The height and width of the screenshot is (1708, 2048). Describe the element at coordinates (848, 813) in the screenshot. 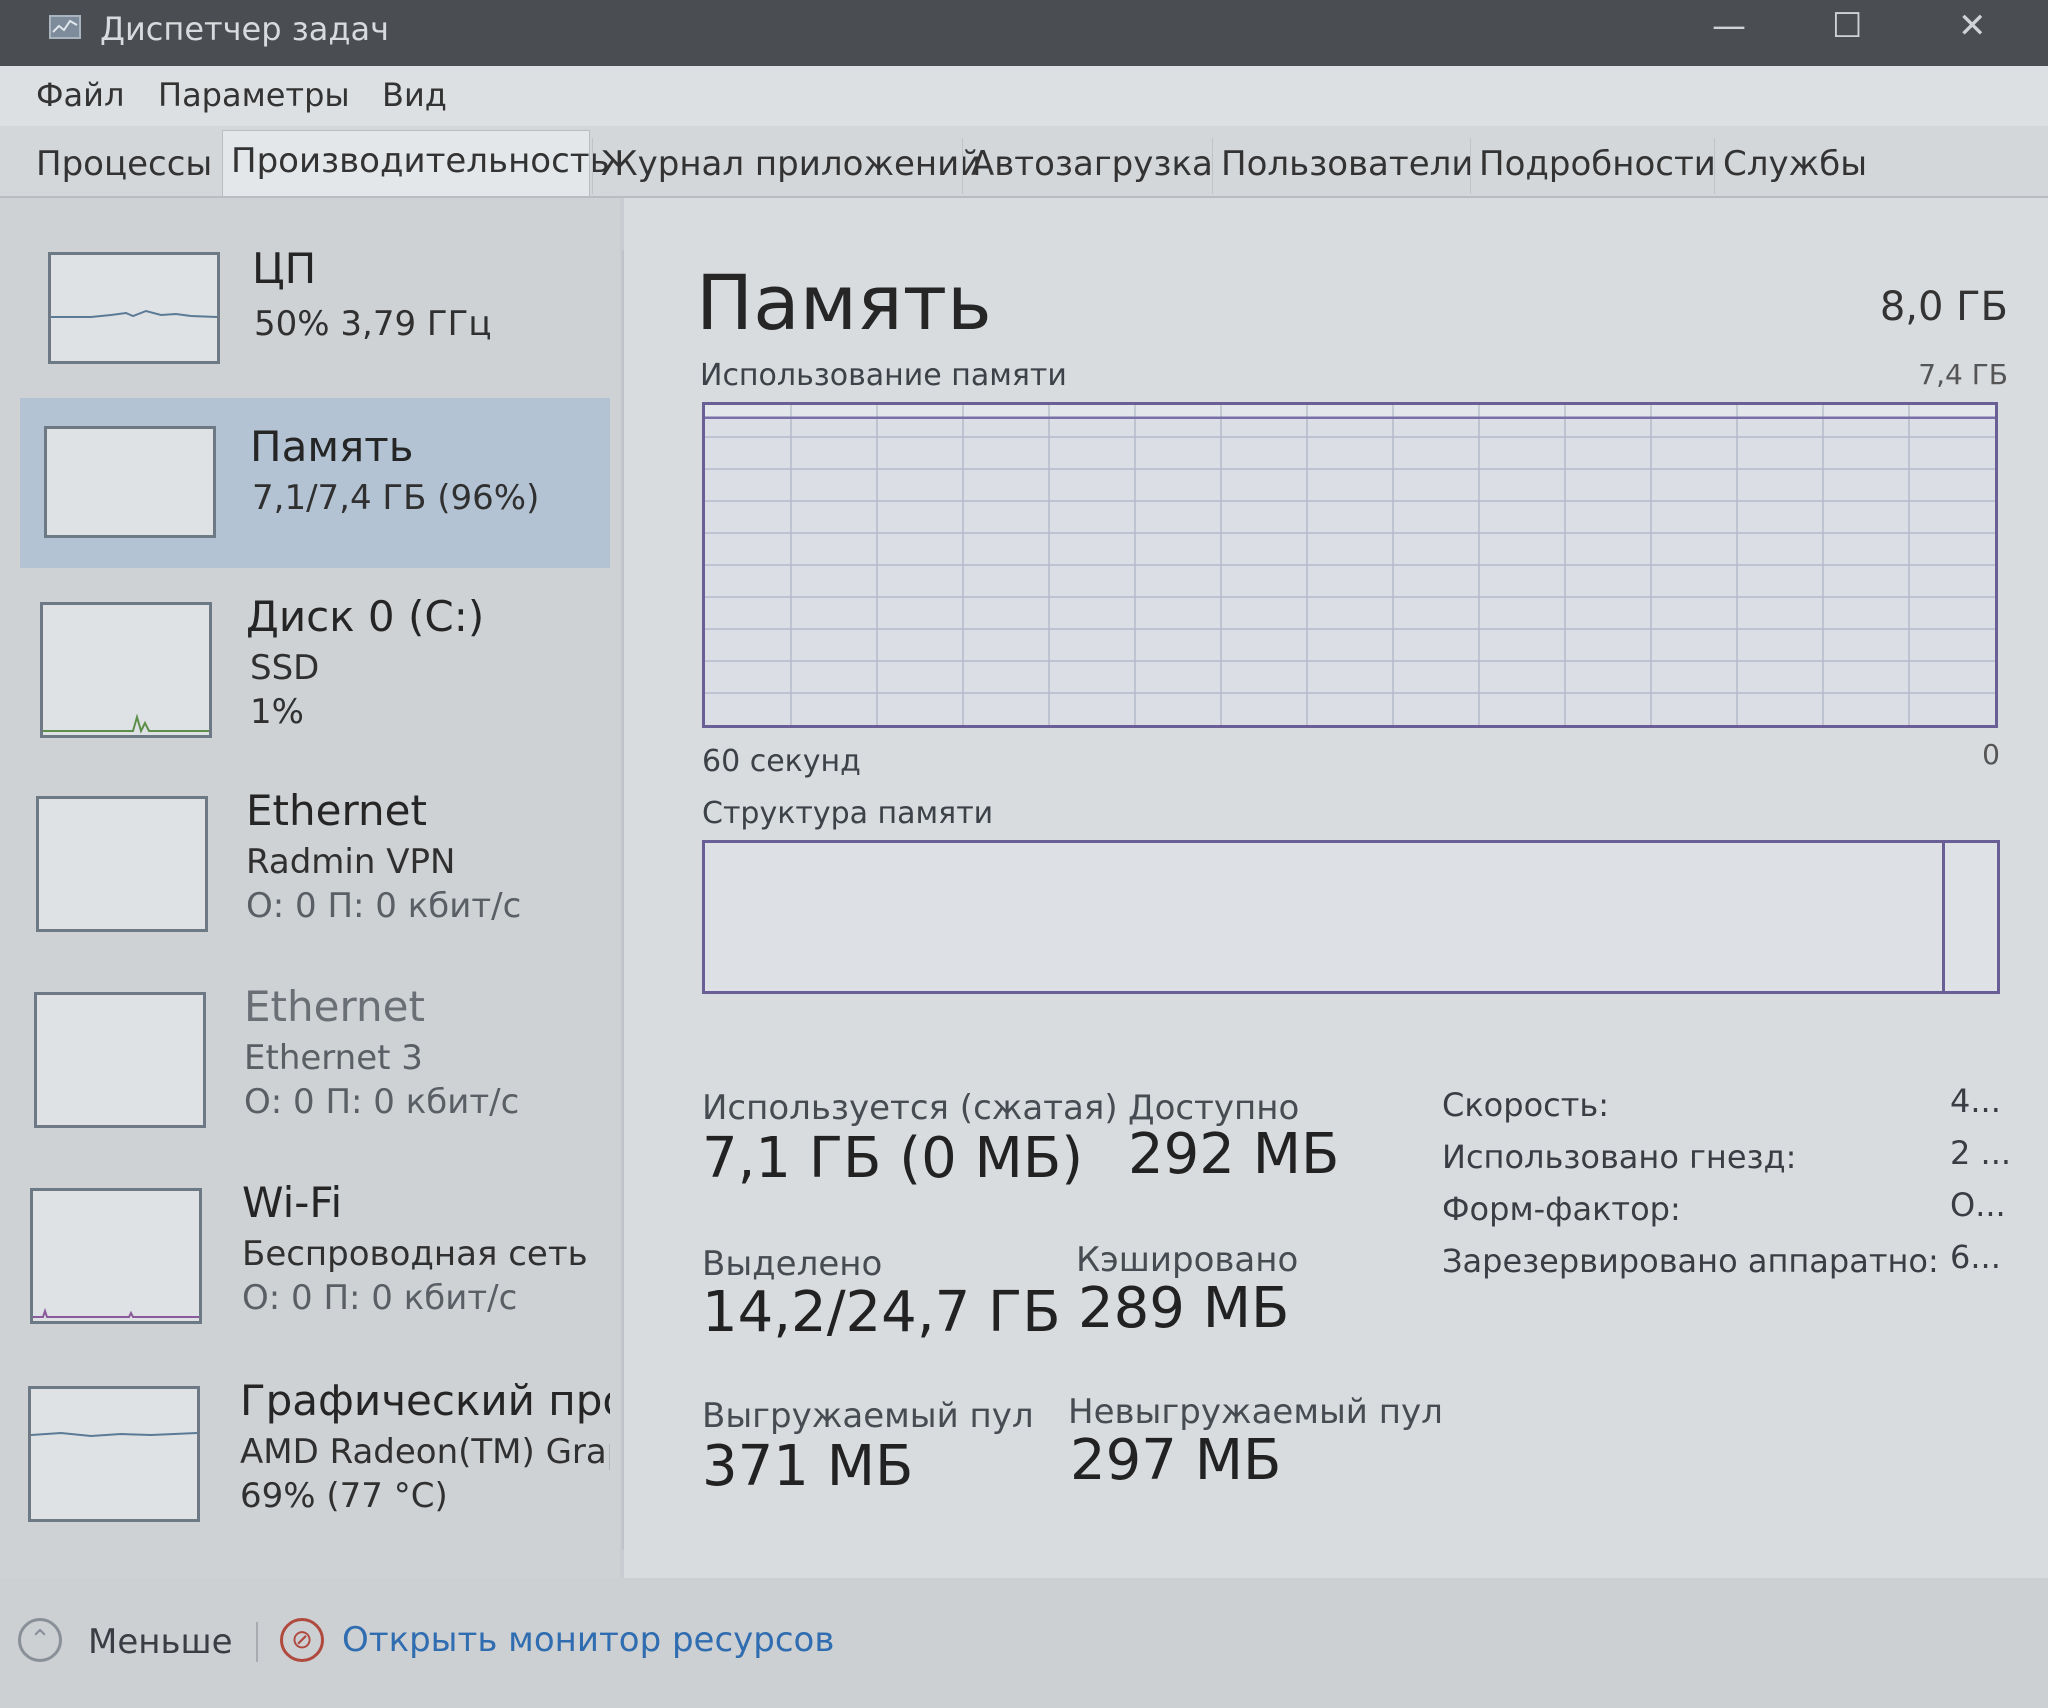

I see `memory-structure-label: Структура памяти` at that location.